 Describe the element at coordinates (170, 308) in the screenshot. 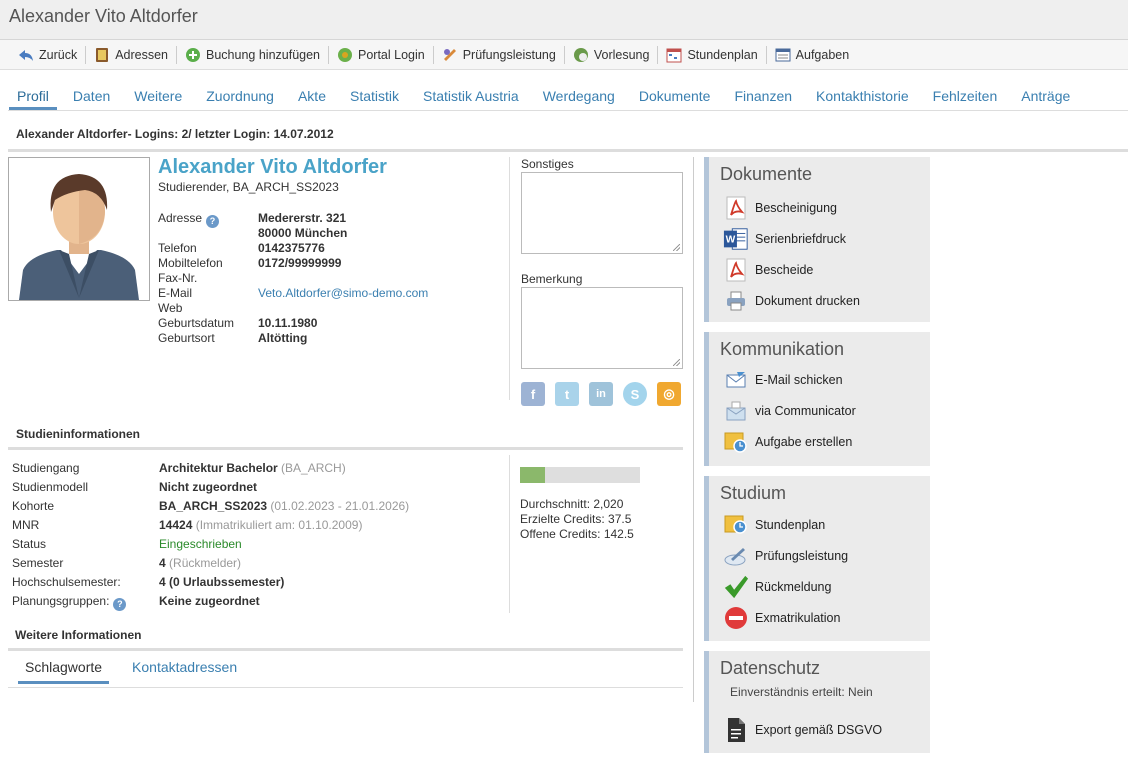

I see `web-label: Web` at that location.